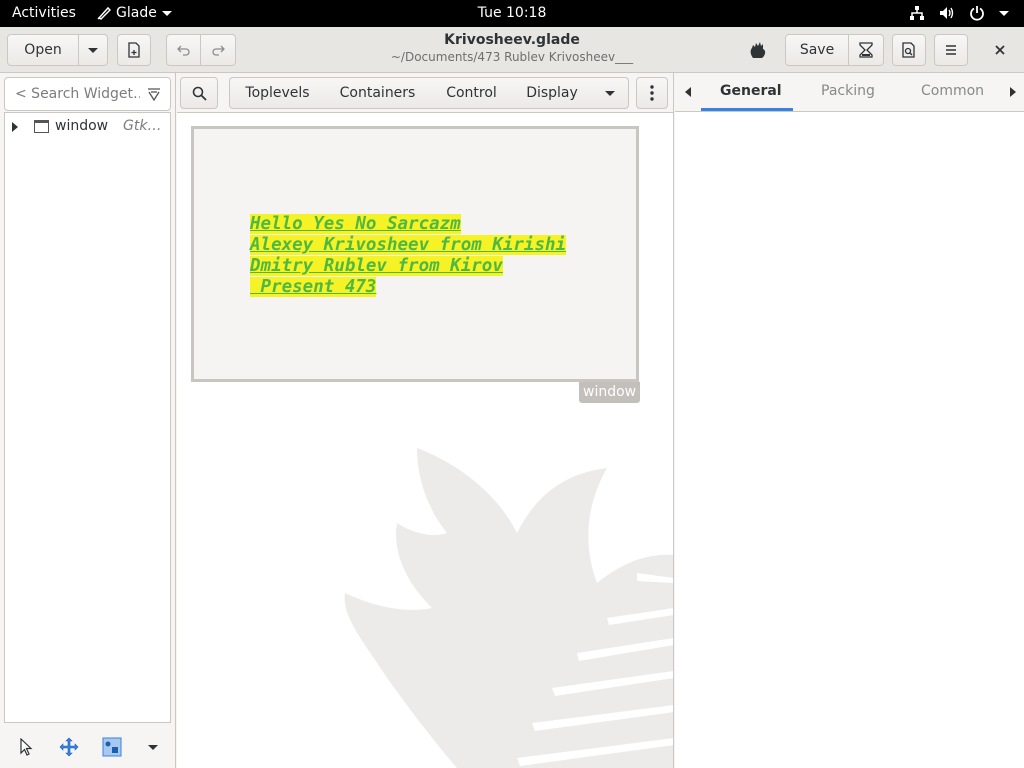 This screenshot has width=1024, height=768. I want to click on palette-more-groups-button, so click(610, 93).